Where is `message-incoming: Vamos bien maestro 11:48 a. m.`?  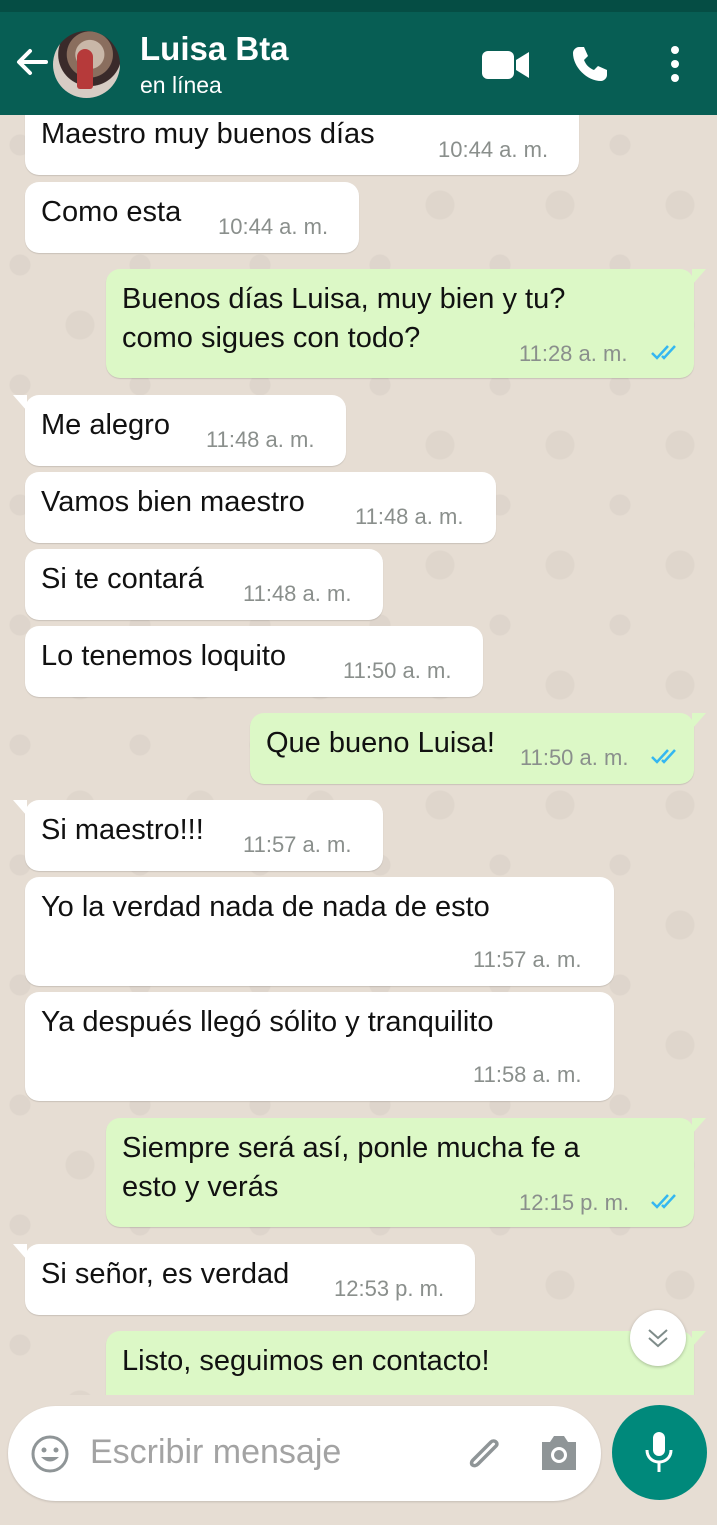
message-incoming: Vamos bien maestro 11:48 a. m. is located at coordinates (260, 507).